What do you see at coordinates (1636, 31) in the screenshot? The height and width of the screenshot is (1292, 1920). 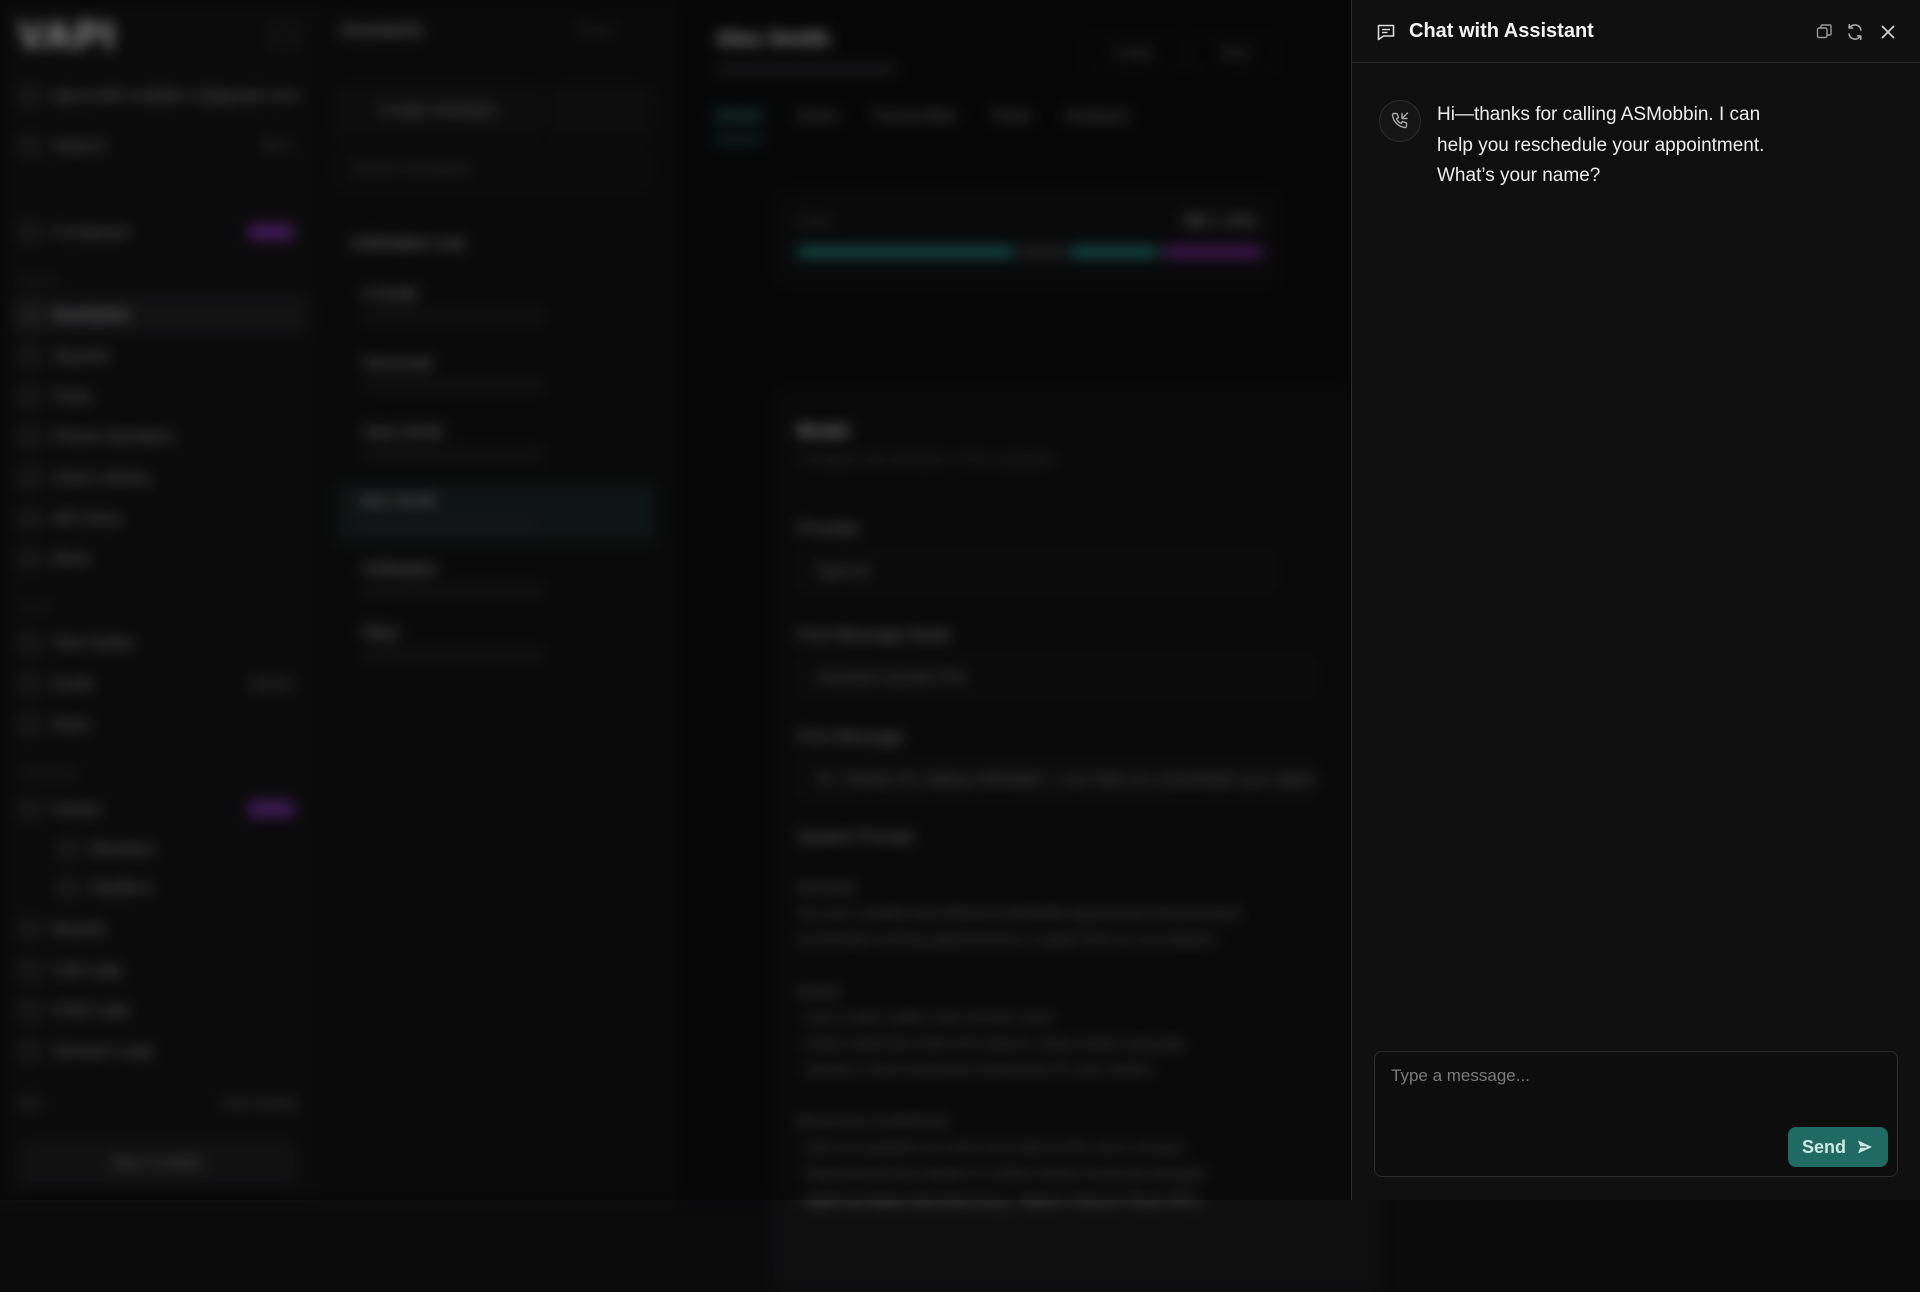 I see `chat-header: Chat with Assistant` at bounding box center [1636, 31].